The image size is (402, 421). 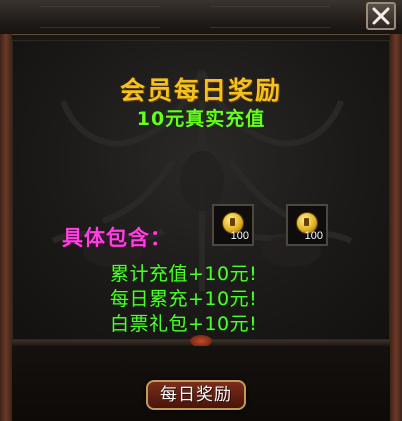 I want to click on daily-reward-claim-button: 每日奖励, so click(x=196, y=395).